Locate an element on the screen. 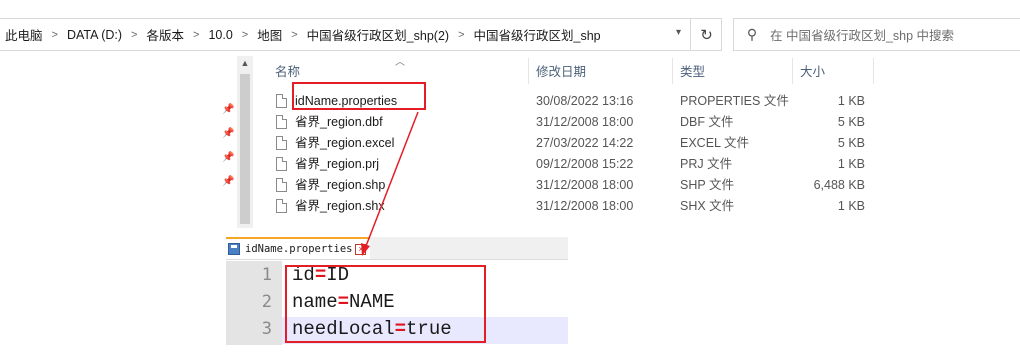 The image size is (1020, 358). refresh-icon: ↻ is located at coordinates (706, 35).